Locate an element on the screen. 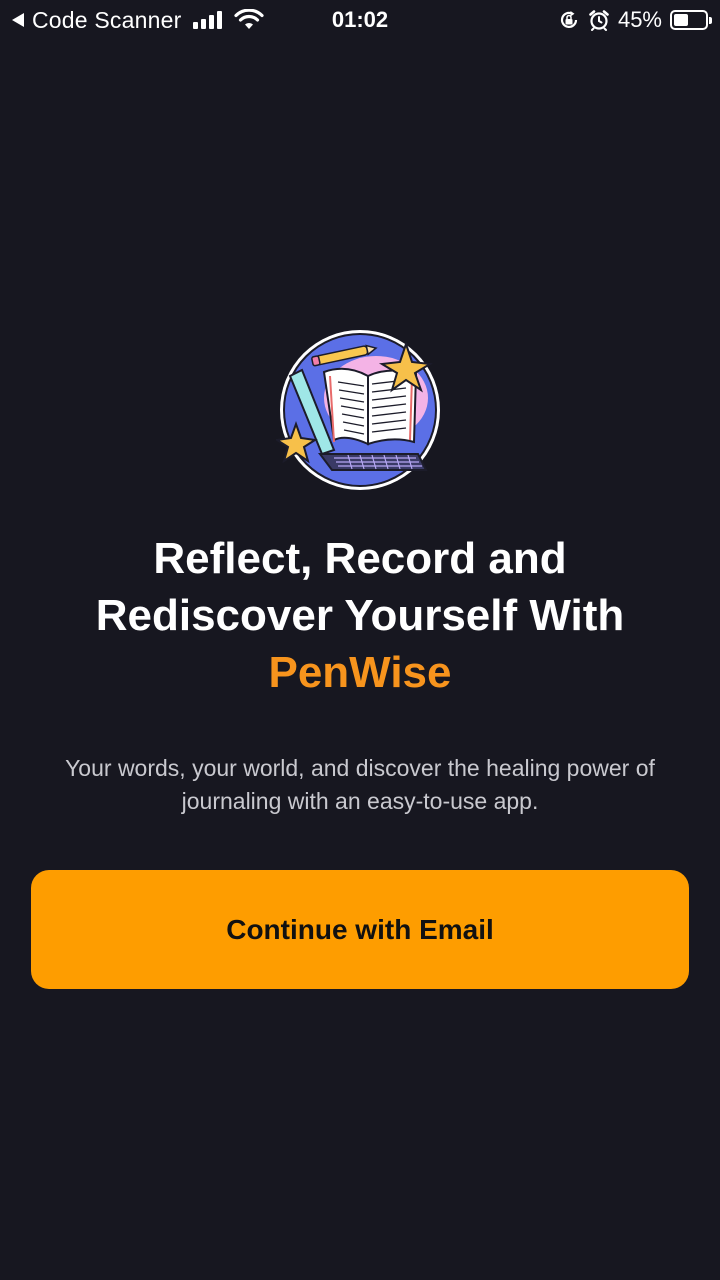 Image resolution: width=720 pixels, height=1280 pixels. status-bar: Code Scanner 01:02 45% is located at coordinates (360, 20).